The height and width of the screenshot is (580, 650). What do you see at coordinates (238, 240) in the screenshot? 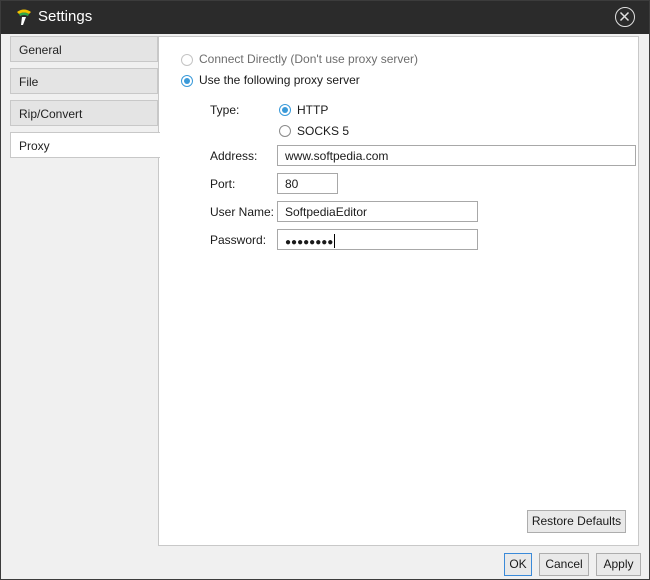
I see `password-label: Password:` at bounding box center [238, 240].